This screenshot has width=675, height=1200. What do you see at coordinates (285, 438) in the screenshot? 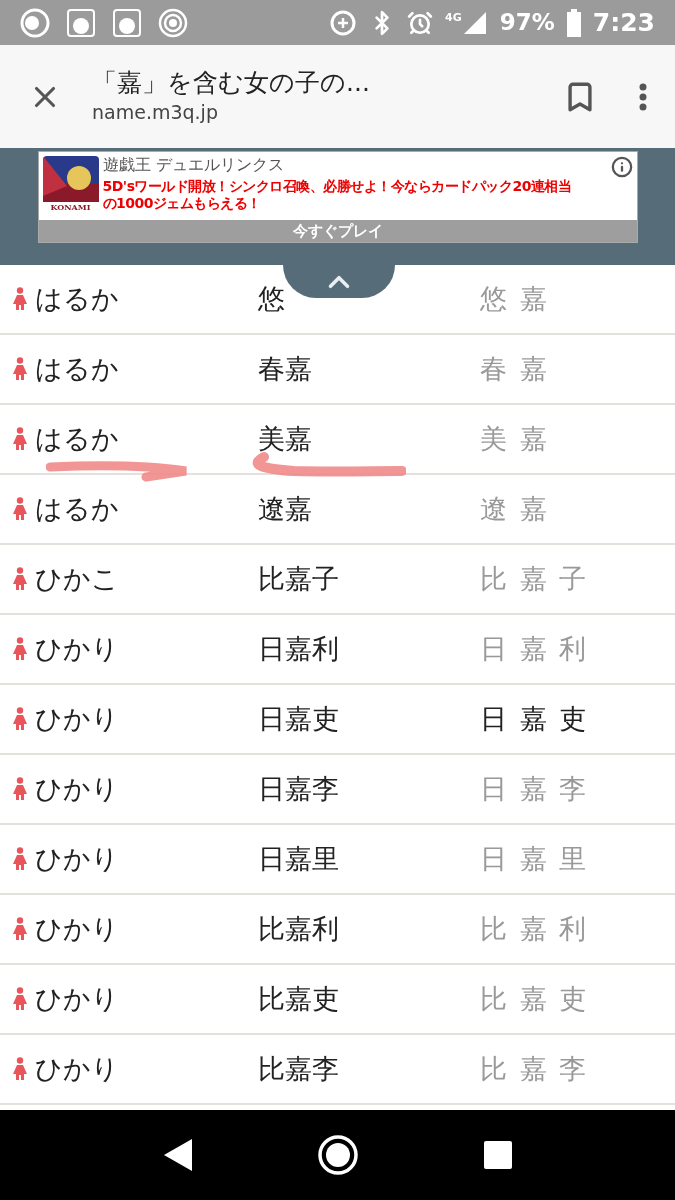
I see `name-kanji: 美嘉` at bounding box center [285, 438].